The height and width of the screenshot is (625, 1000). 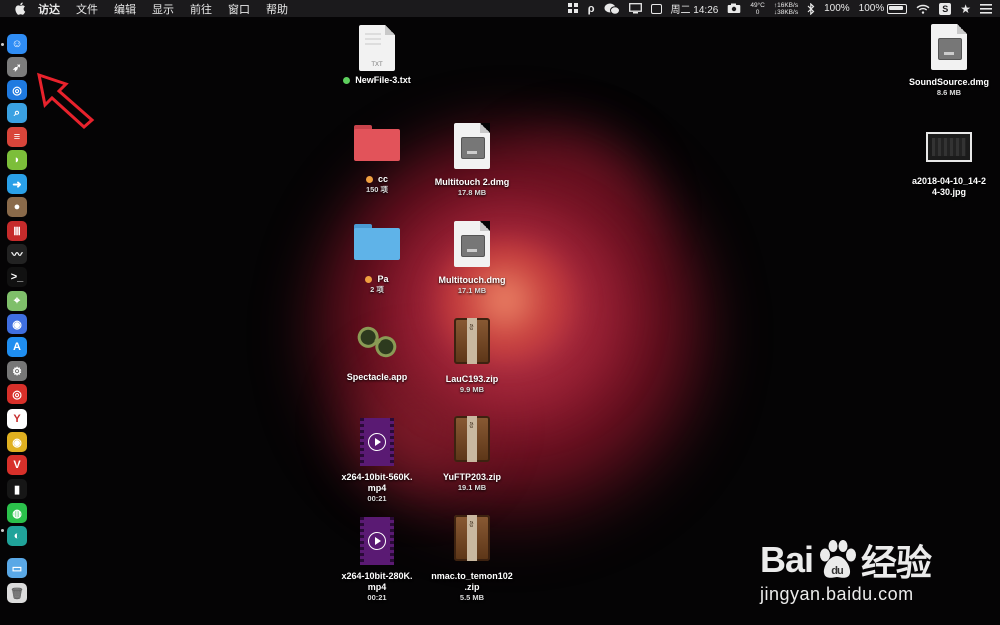 I want to click on menu-app-name: 访达, so click(x=49, y=9).